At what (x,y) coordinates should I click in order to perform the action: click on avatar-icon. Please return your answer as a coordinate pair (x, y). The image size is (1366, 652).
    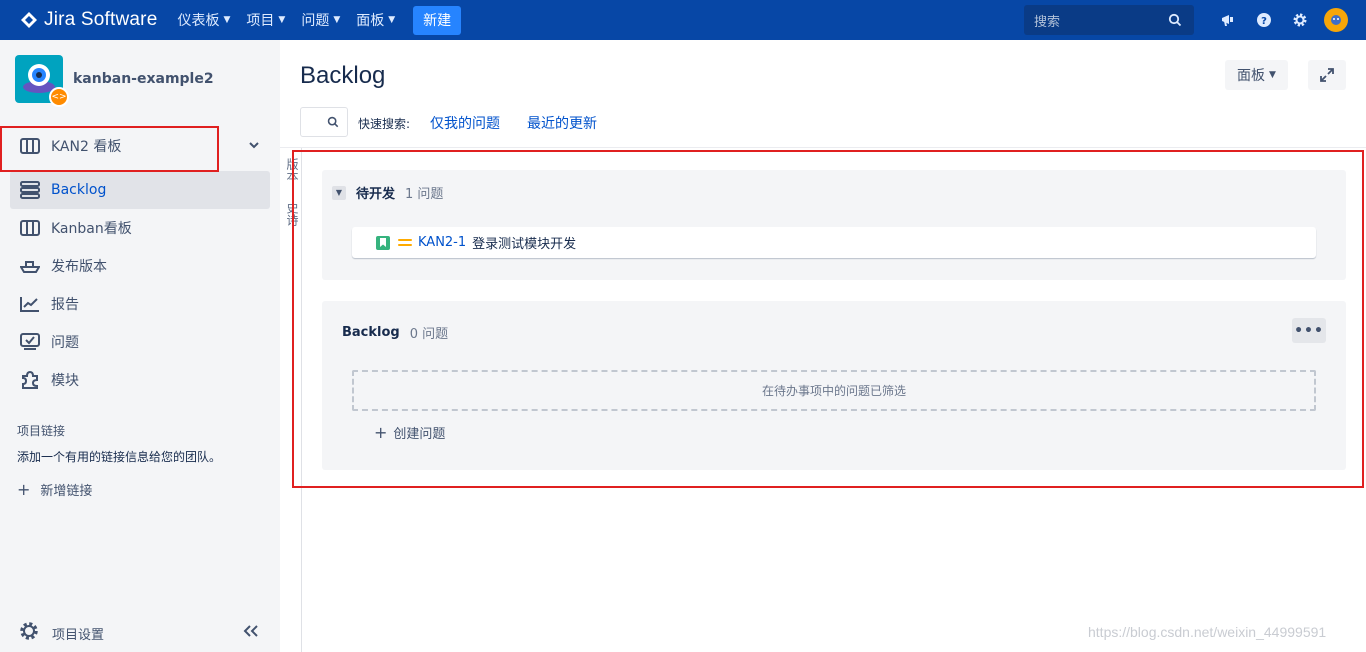
    Looking at the image, I should click on (1336, 20).